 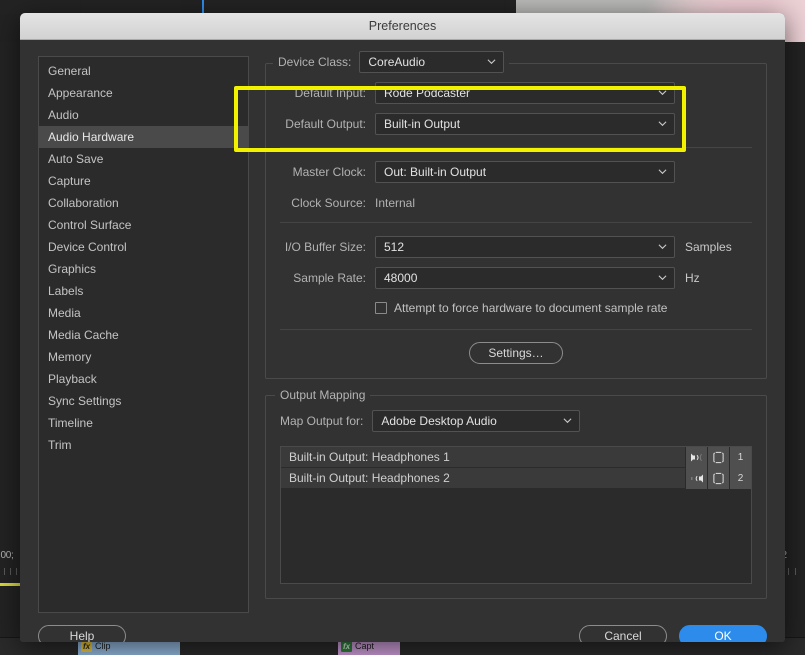 I want to click on output-channel-controls: 1, so click(x=718, y=457).